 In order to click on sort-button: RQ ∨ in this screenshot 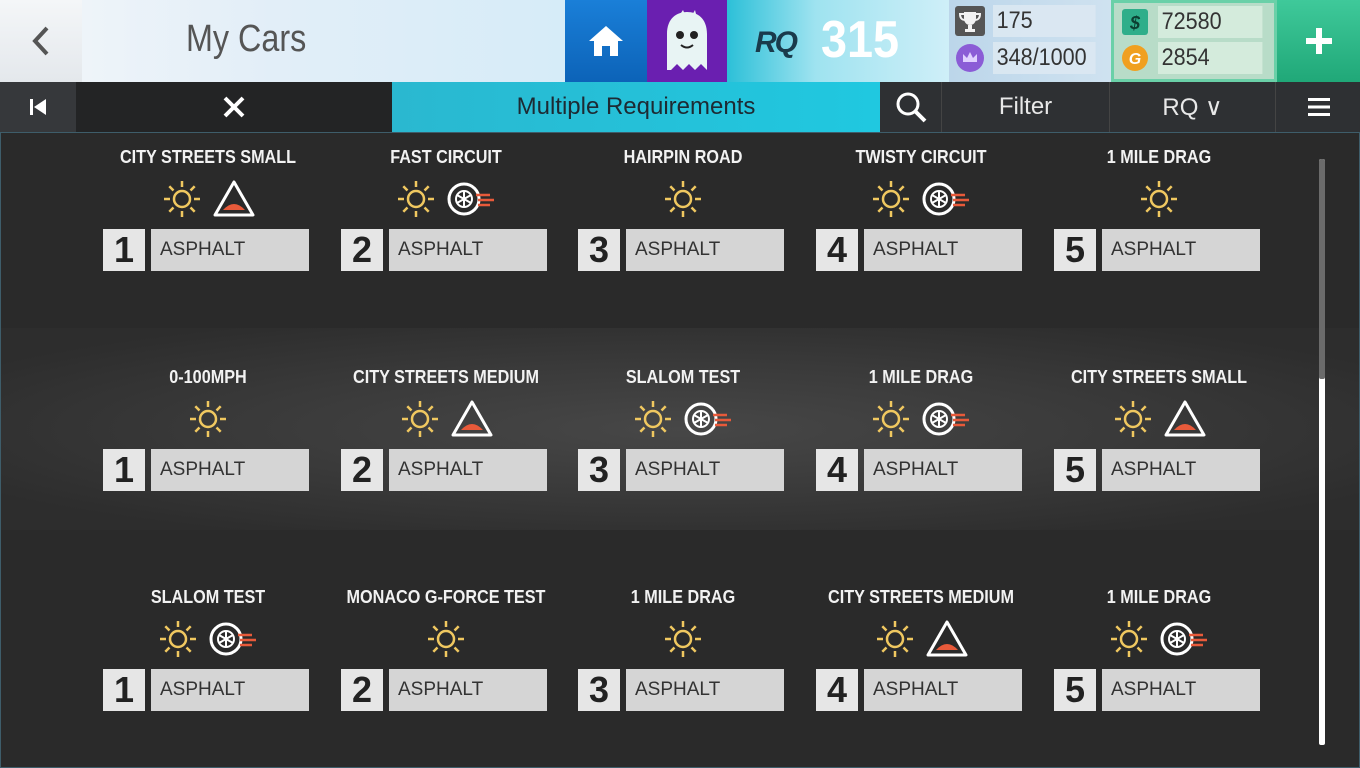, I will do `click(1193, 107)`.